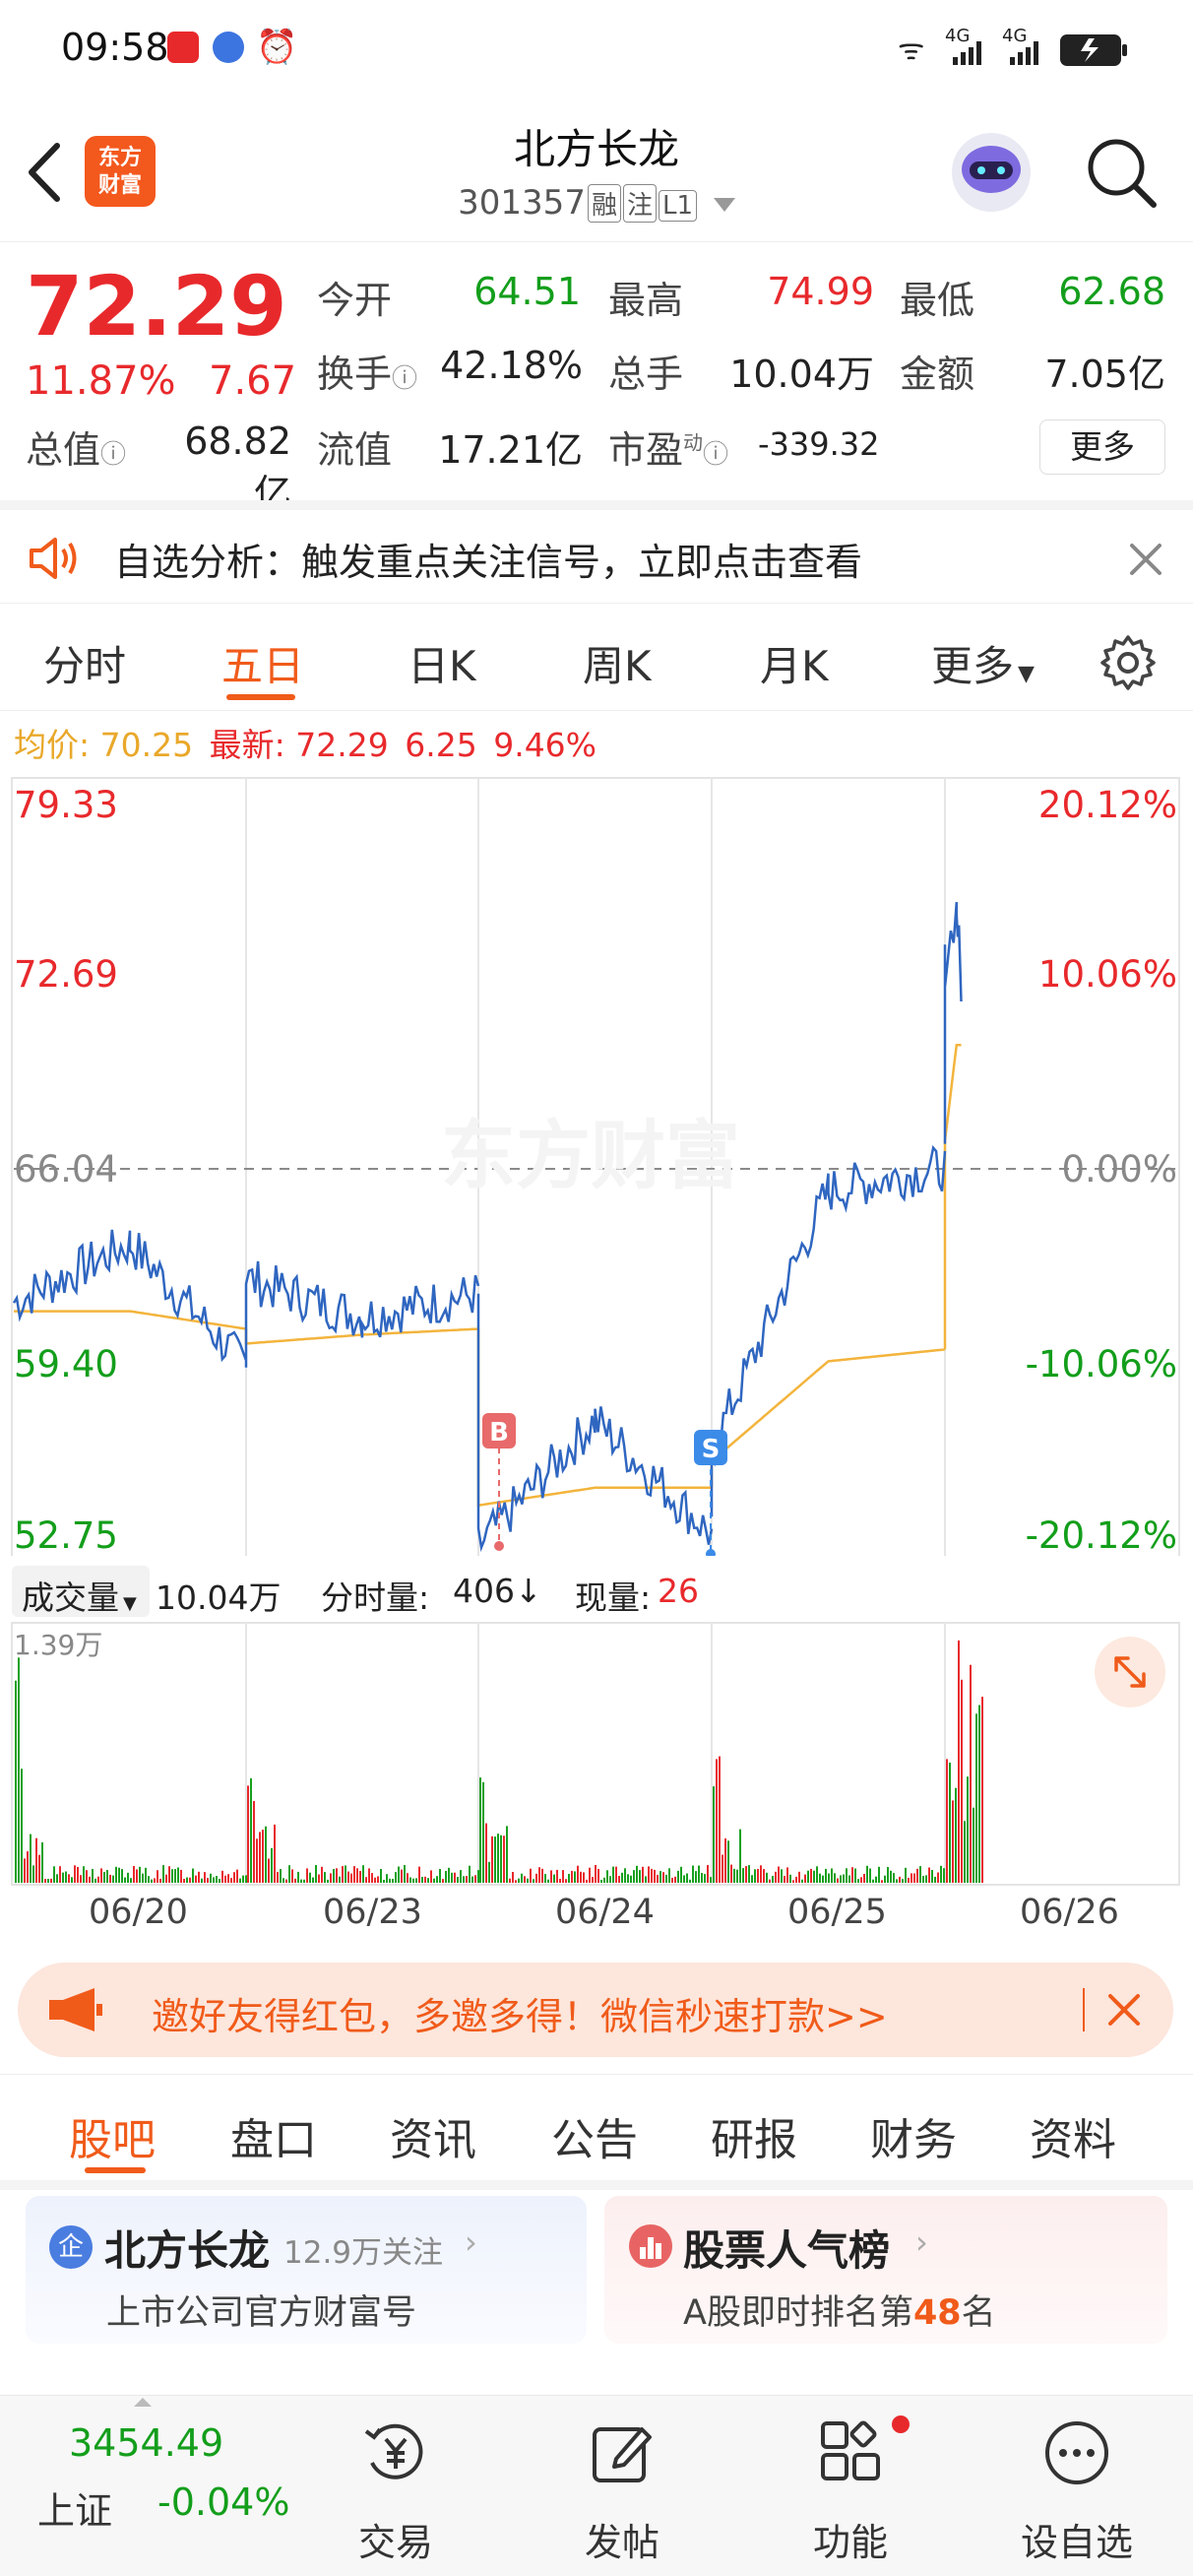 This screenshot has width=1193, height=2576. I want to click on tab-guba: 股吧, so click(112, 2135).